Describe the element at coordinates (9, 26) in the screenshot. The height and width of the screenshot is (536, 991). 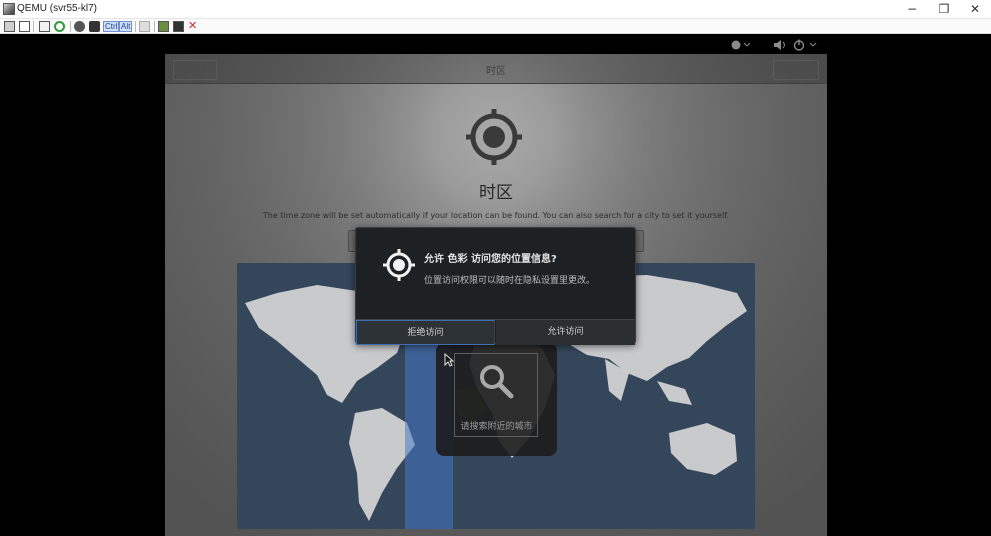
I see `properties-icon` at that location.